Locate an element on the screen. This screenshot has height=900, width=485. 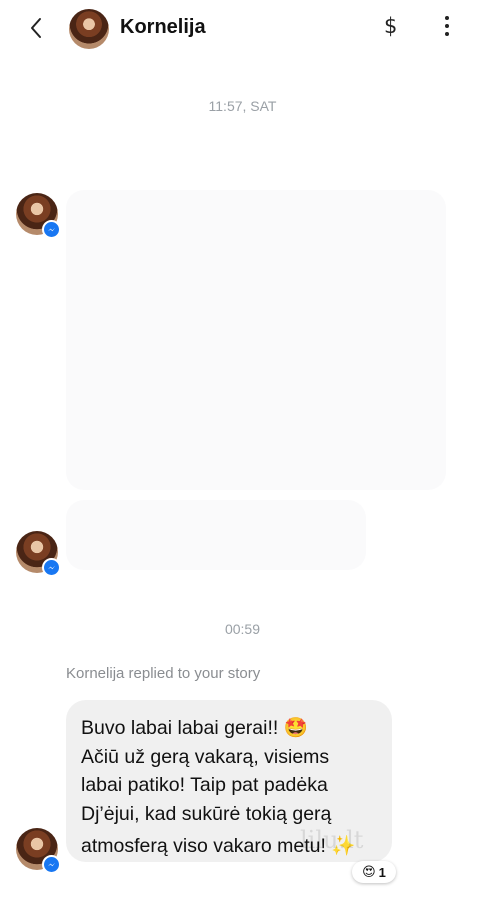
blurred-content is located at coordinates (216, 535).